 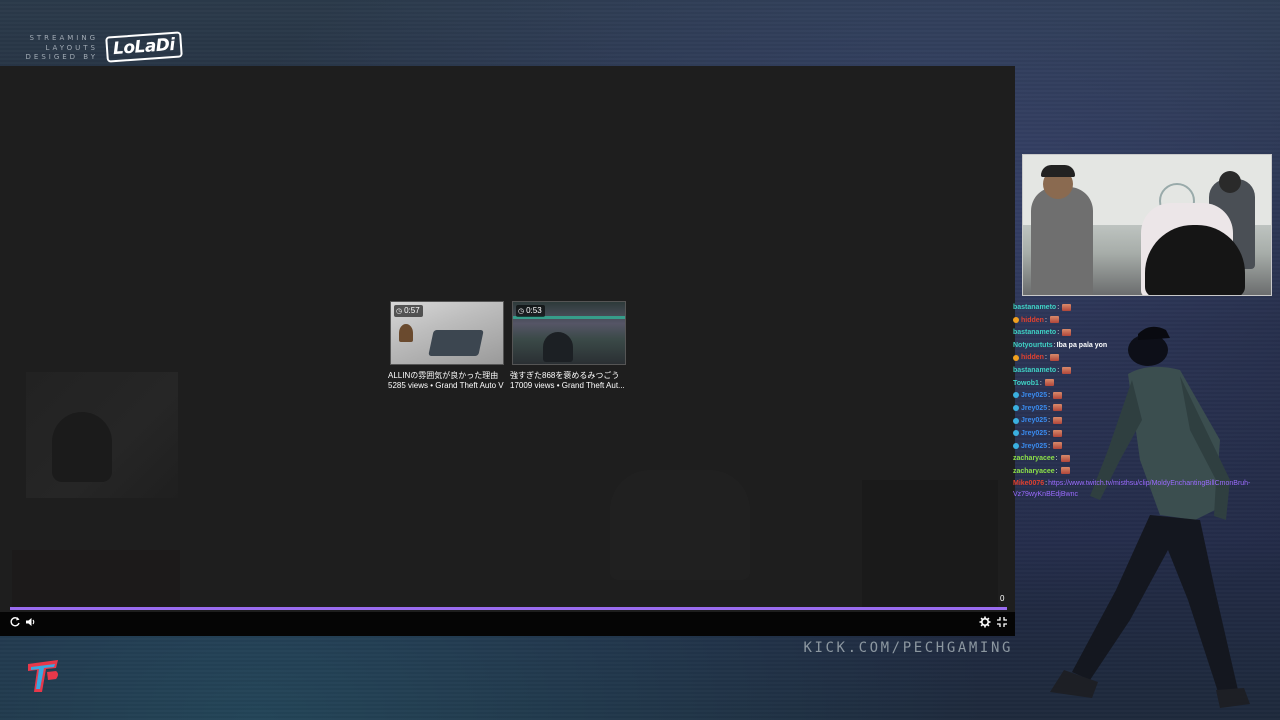 What do you see at coordinates (412, 310) in the screenshot?
I see `clip-duration-text: 0:57` at bounding box center [412, 310].